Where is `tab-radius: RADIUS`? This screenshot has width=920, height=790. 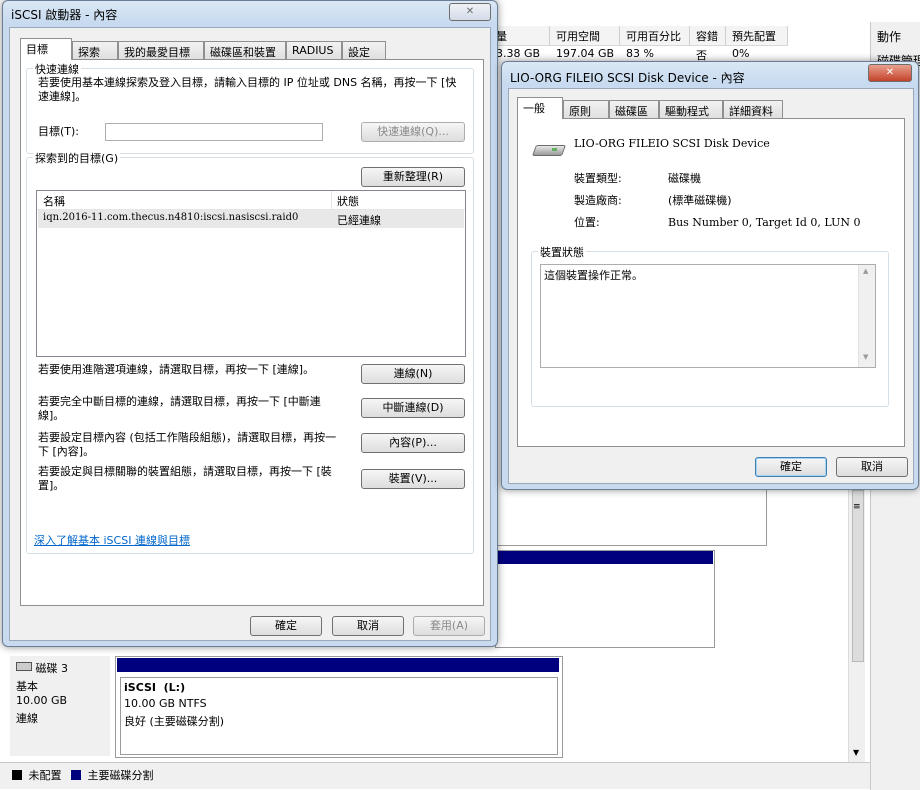 tab-radius: RADIUS is located at coordinates (314, 50).